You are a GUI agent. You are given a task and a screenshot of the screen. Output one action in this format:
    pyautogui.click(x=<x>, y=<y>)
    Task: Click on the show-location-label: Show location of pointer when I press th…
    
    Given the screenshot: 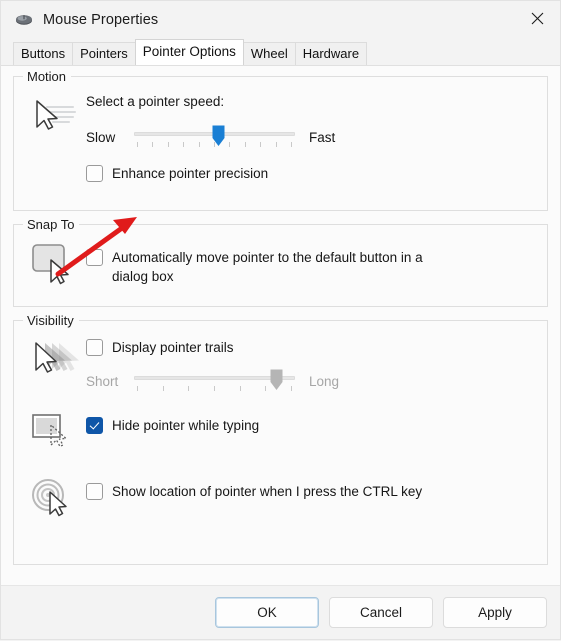 What is the action you would take?
    pyautogui.click(x=267, y=491)
    